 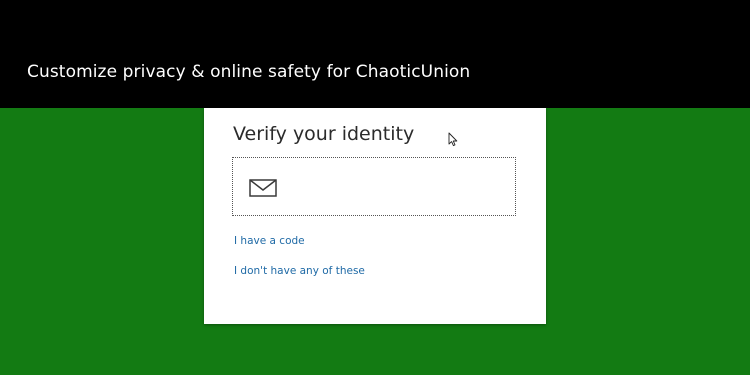 What do you see at coordinates (374, 186) in the screenshot?
I see `email-verification-option` at bounding box center [374, 186].